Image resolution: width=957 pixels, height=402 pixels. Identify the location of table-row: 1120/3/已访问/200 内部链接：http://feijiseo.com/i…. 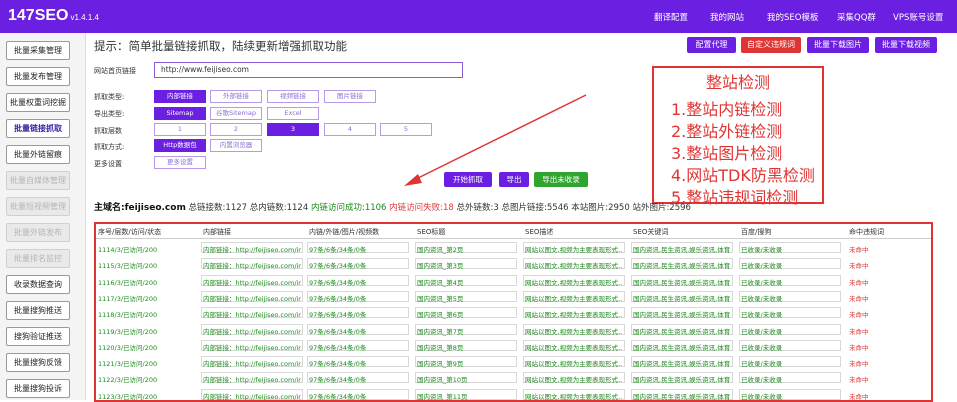
(513, 346).